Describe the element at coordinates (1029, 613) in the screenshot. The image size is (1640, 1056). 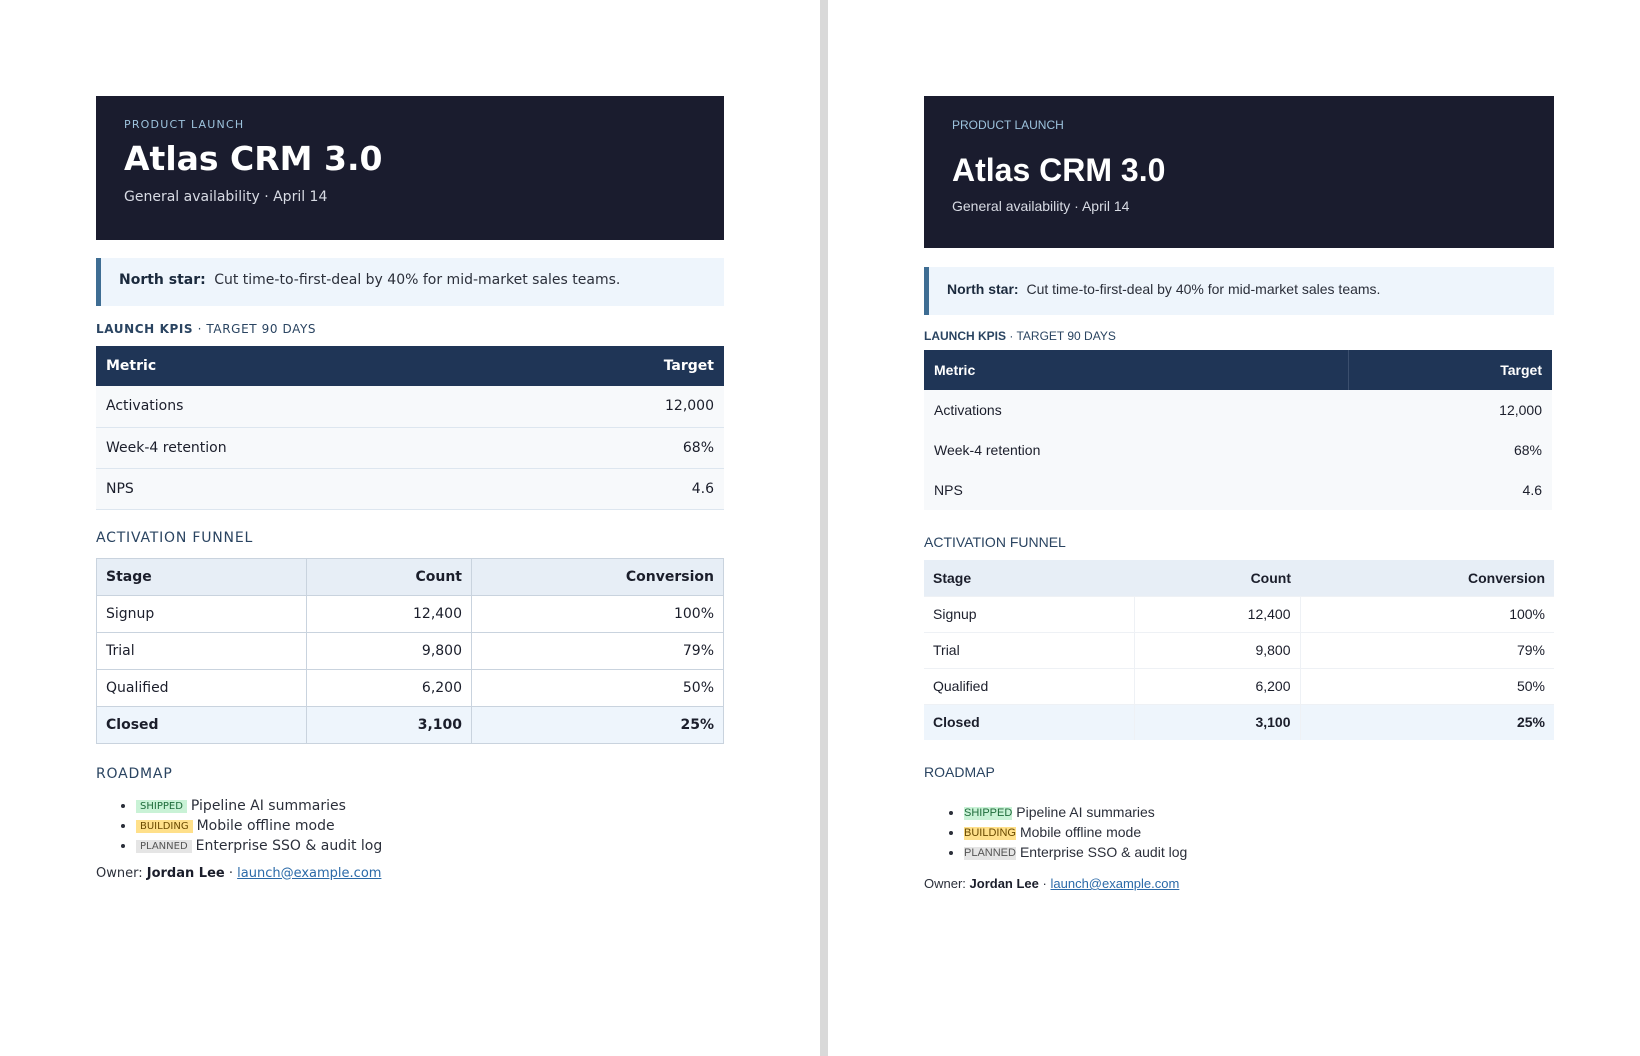
I see `funnel-stage: Signup` at that location.